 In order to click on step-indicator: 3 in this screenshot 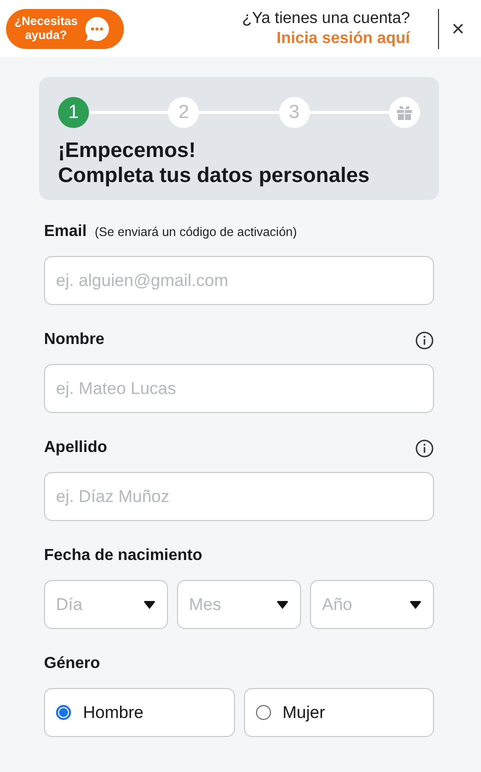, I will do `click(294, 112)`.